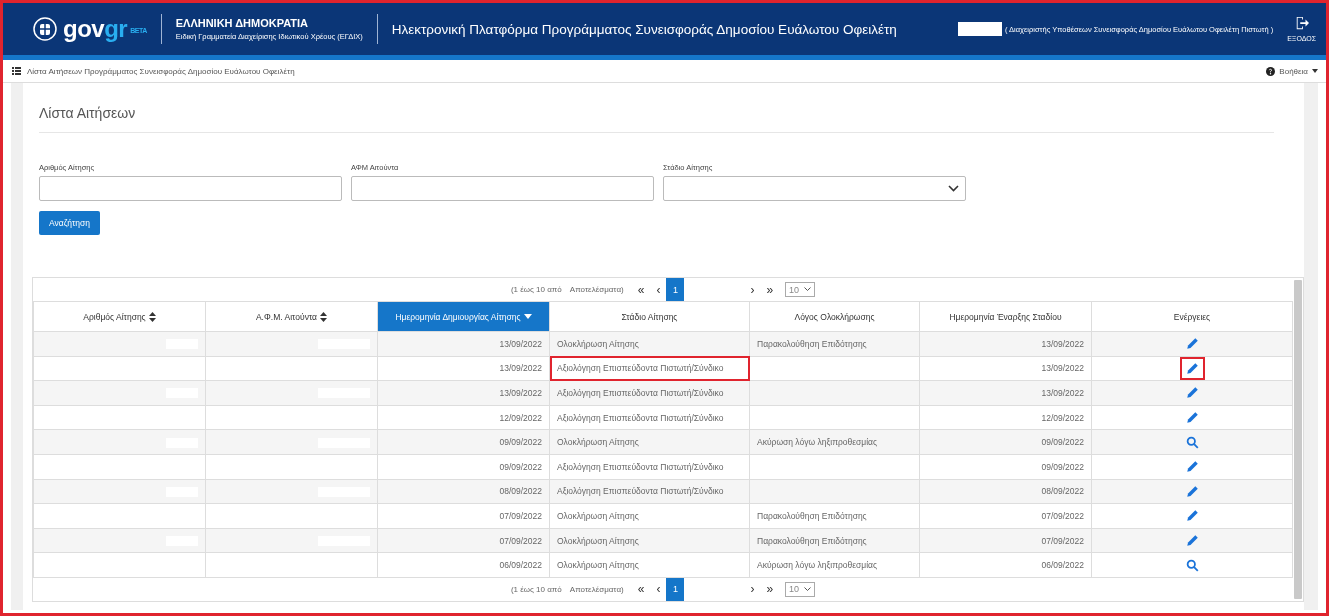 The image size is (1329, 616). I want to click on scrollbar, so click(1298, 439).